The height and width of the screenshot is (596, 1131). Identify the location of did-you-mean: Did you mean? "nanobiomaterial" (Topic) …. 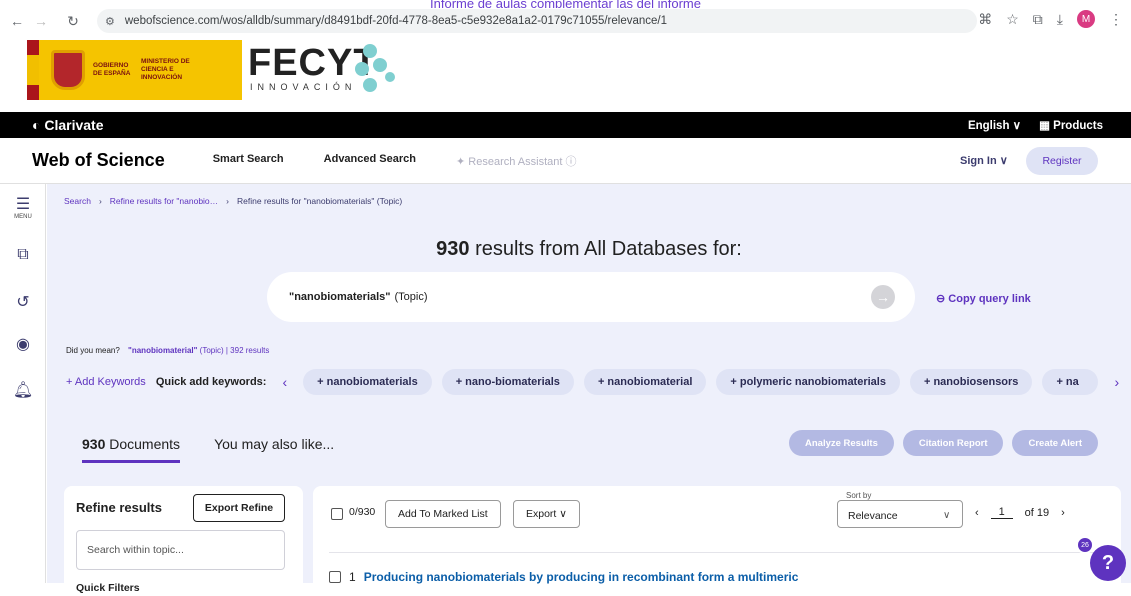
(168, 350).